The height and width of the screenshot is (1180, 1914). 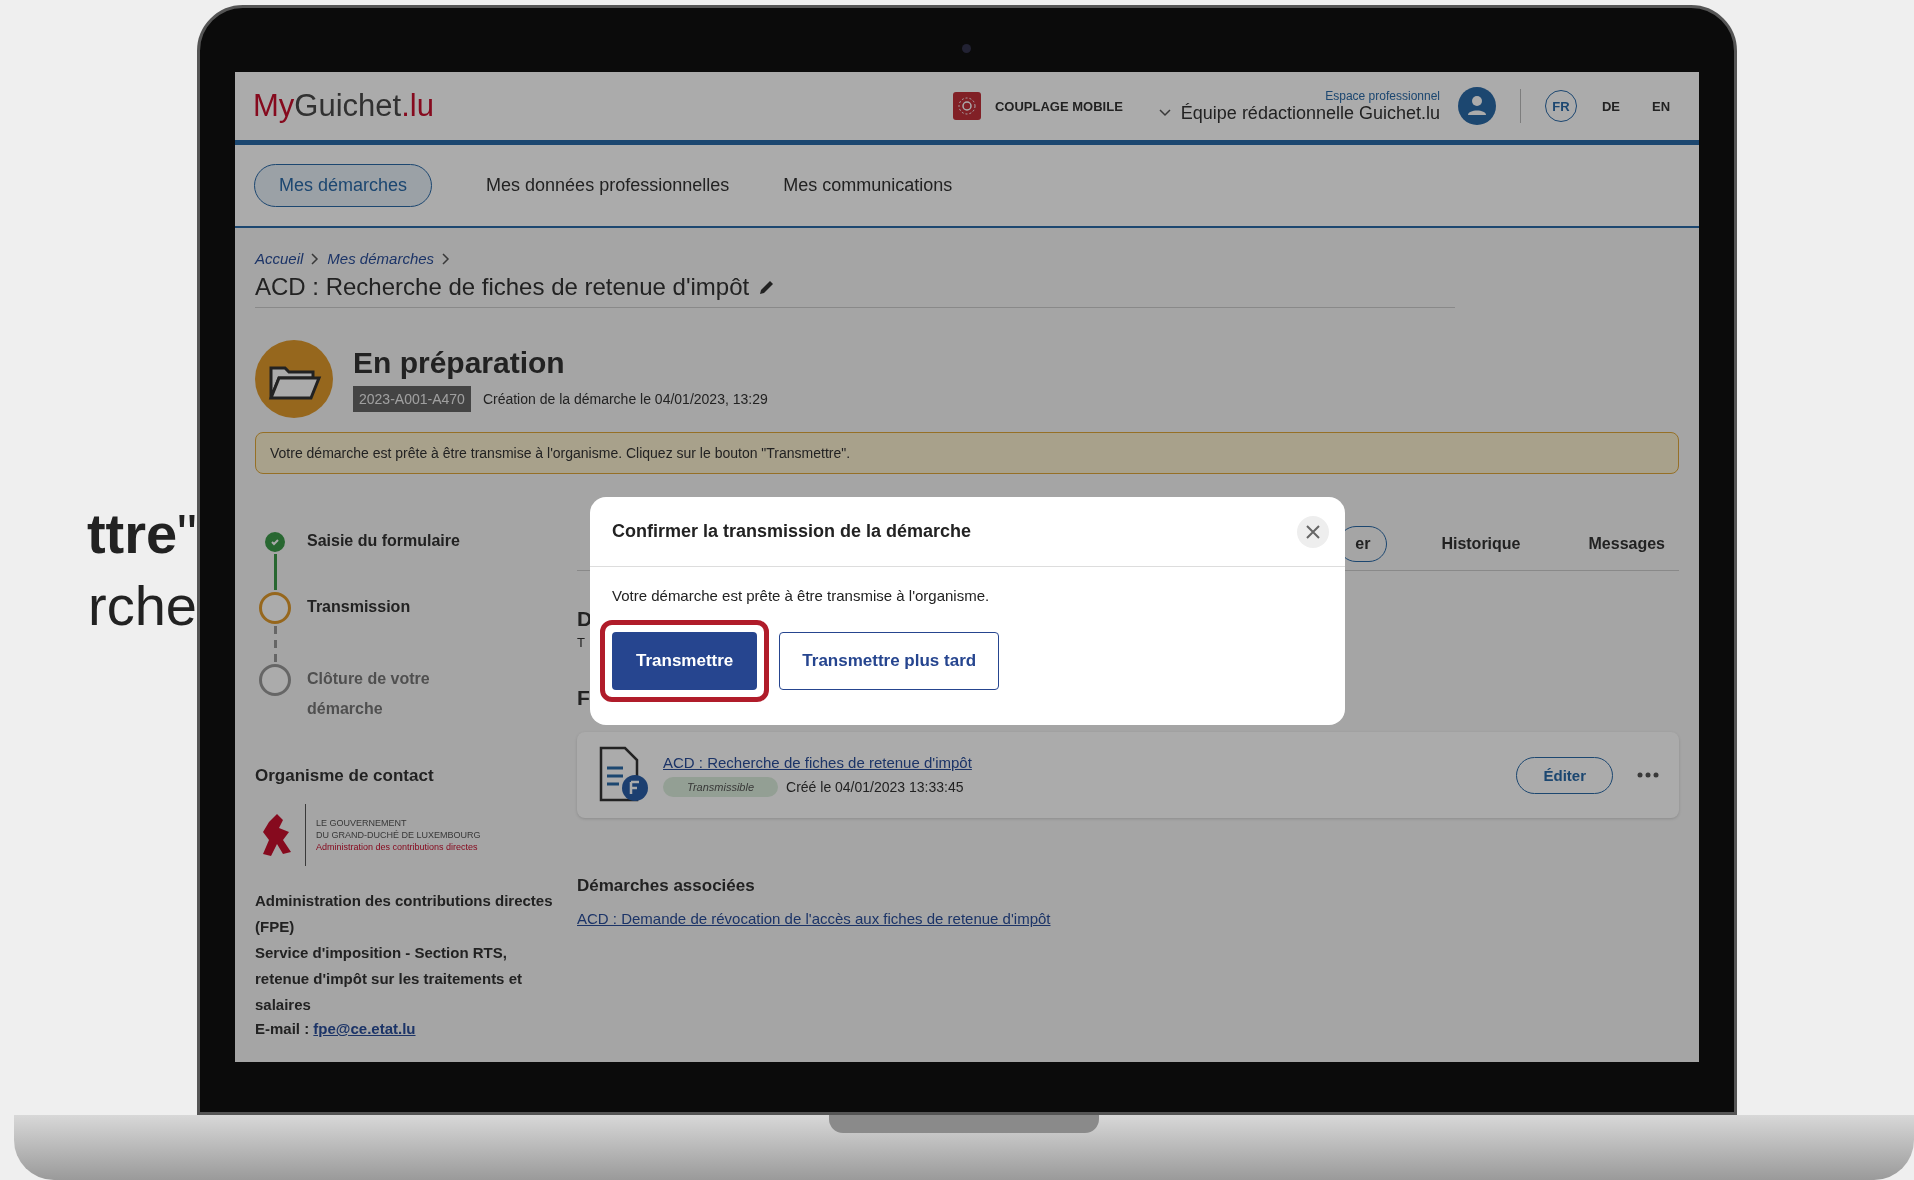 I want to click on contact-heading: Organisme de contact, so click(x=345, y=776).